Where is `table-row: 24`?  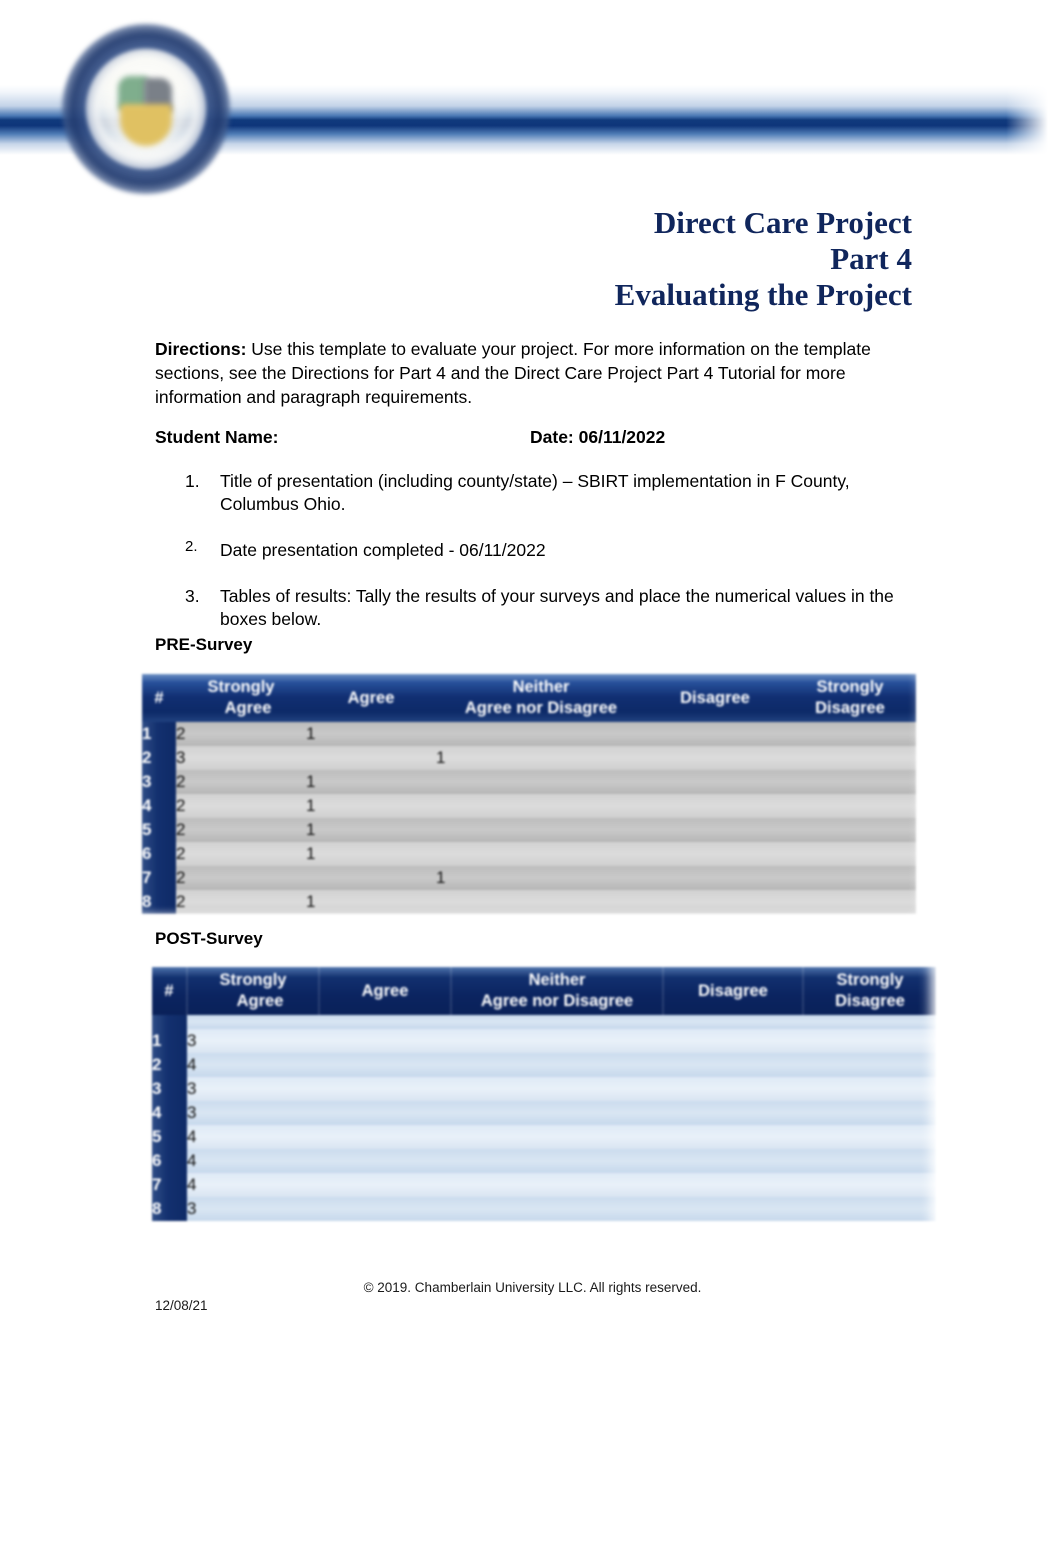 table-row: 24 is located at coordinates (544, 1065).